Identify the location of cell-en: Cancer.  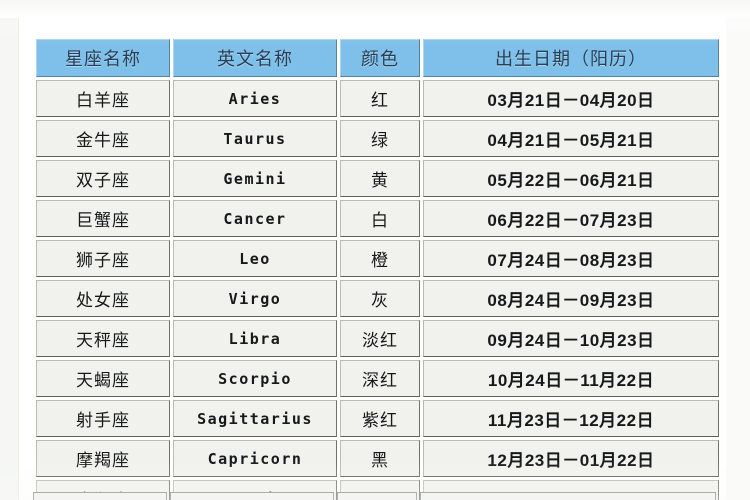
(255, 218).